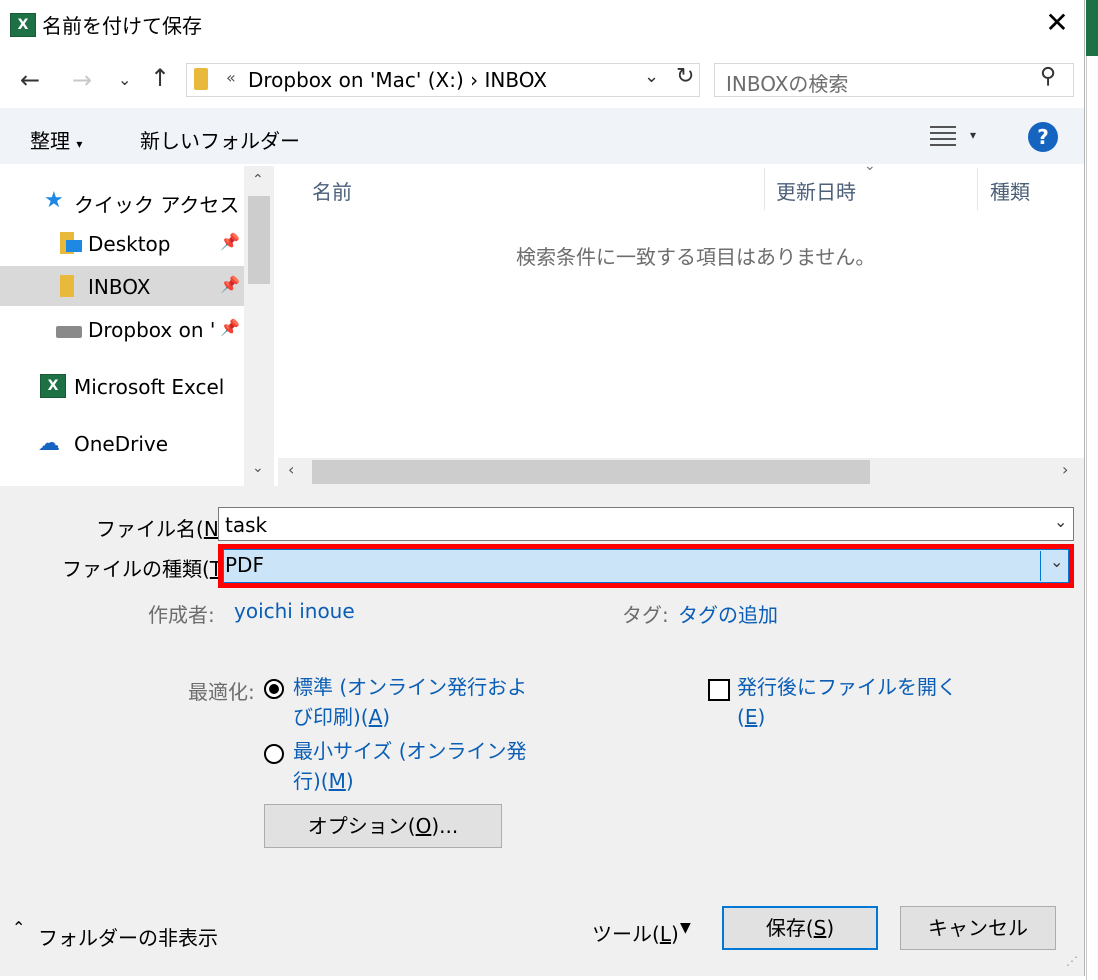  What do you see at coordinates (258, 468) in the screenshot?
I see `scroll-down-icon: ⌄` at bounding box center [258, 468].